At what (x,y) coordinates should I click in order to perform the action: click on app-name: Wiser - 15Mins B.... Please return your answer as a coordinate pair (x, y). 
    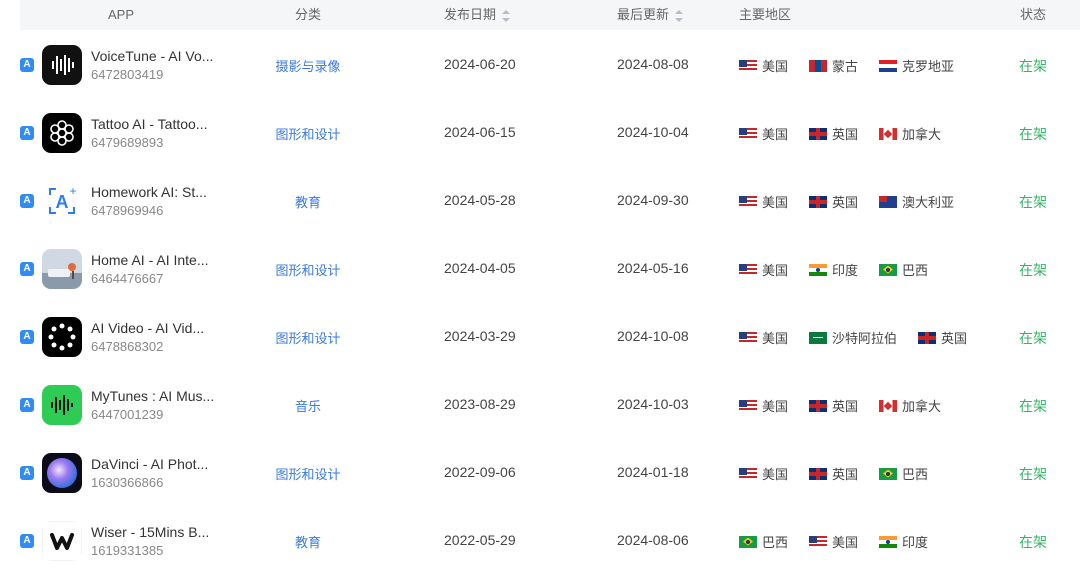
    Looking at the image, I should click on (150, 532).